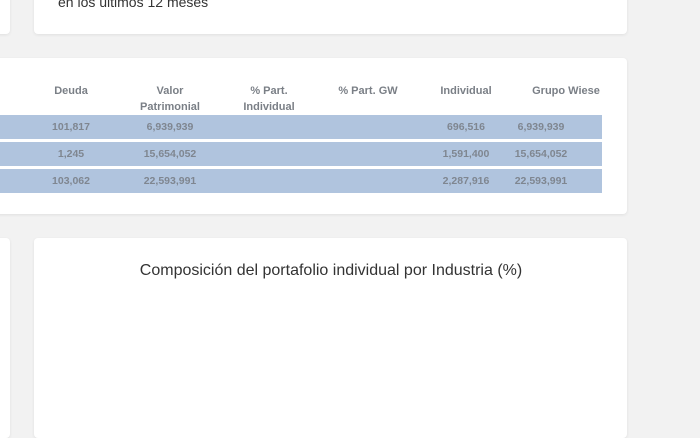 This screenshot has width=700, height=438. Describe the element at coordinates (466, 154) in the screenshot. I see `cell-individual: 1,591,400` at that location.